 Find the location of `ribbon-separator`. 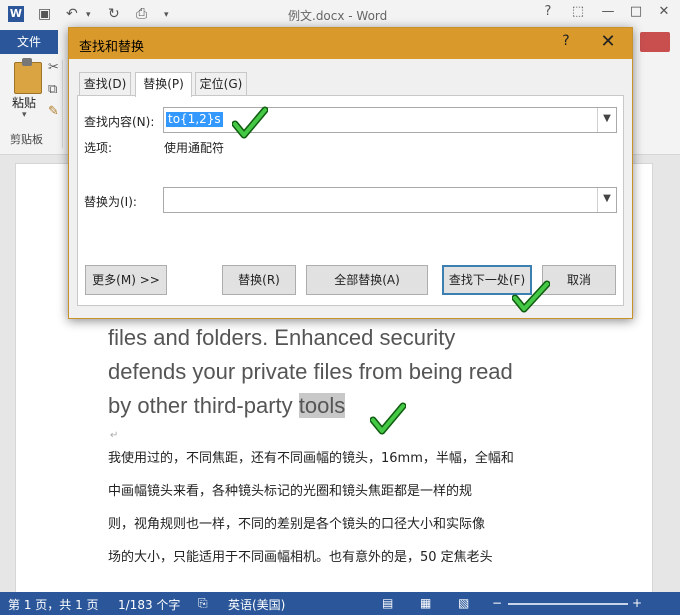

ribbon-separator is located at coordinates (62, 104).